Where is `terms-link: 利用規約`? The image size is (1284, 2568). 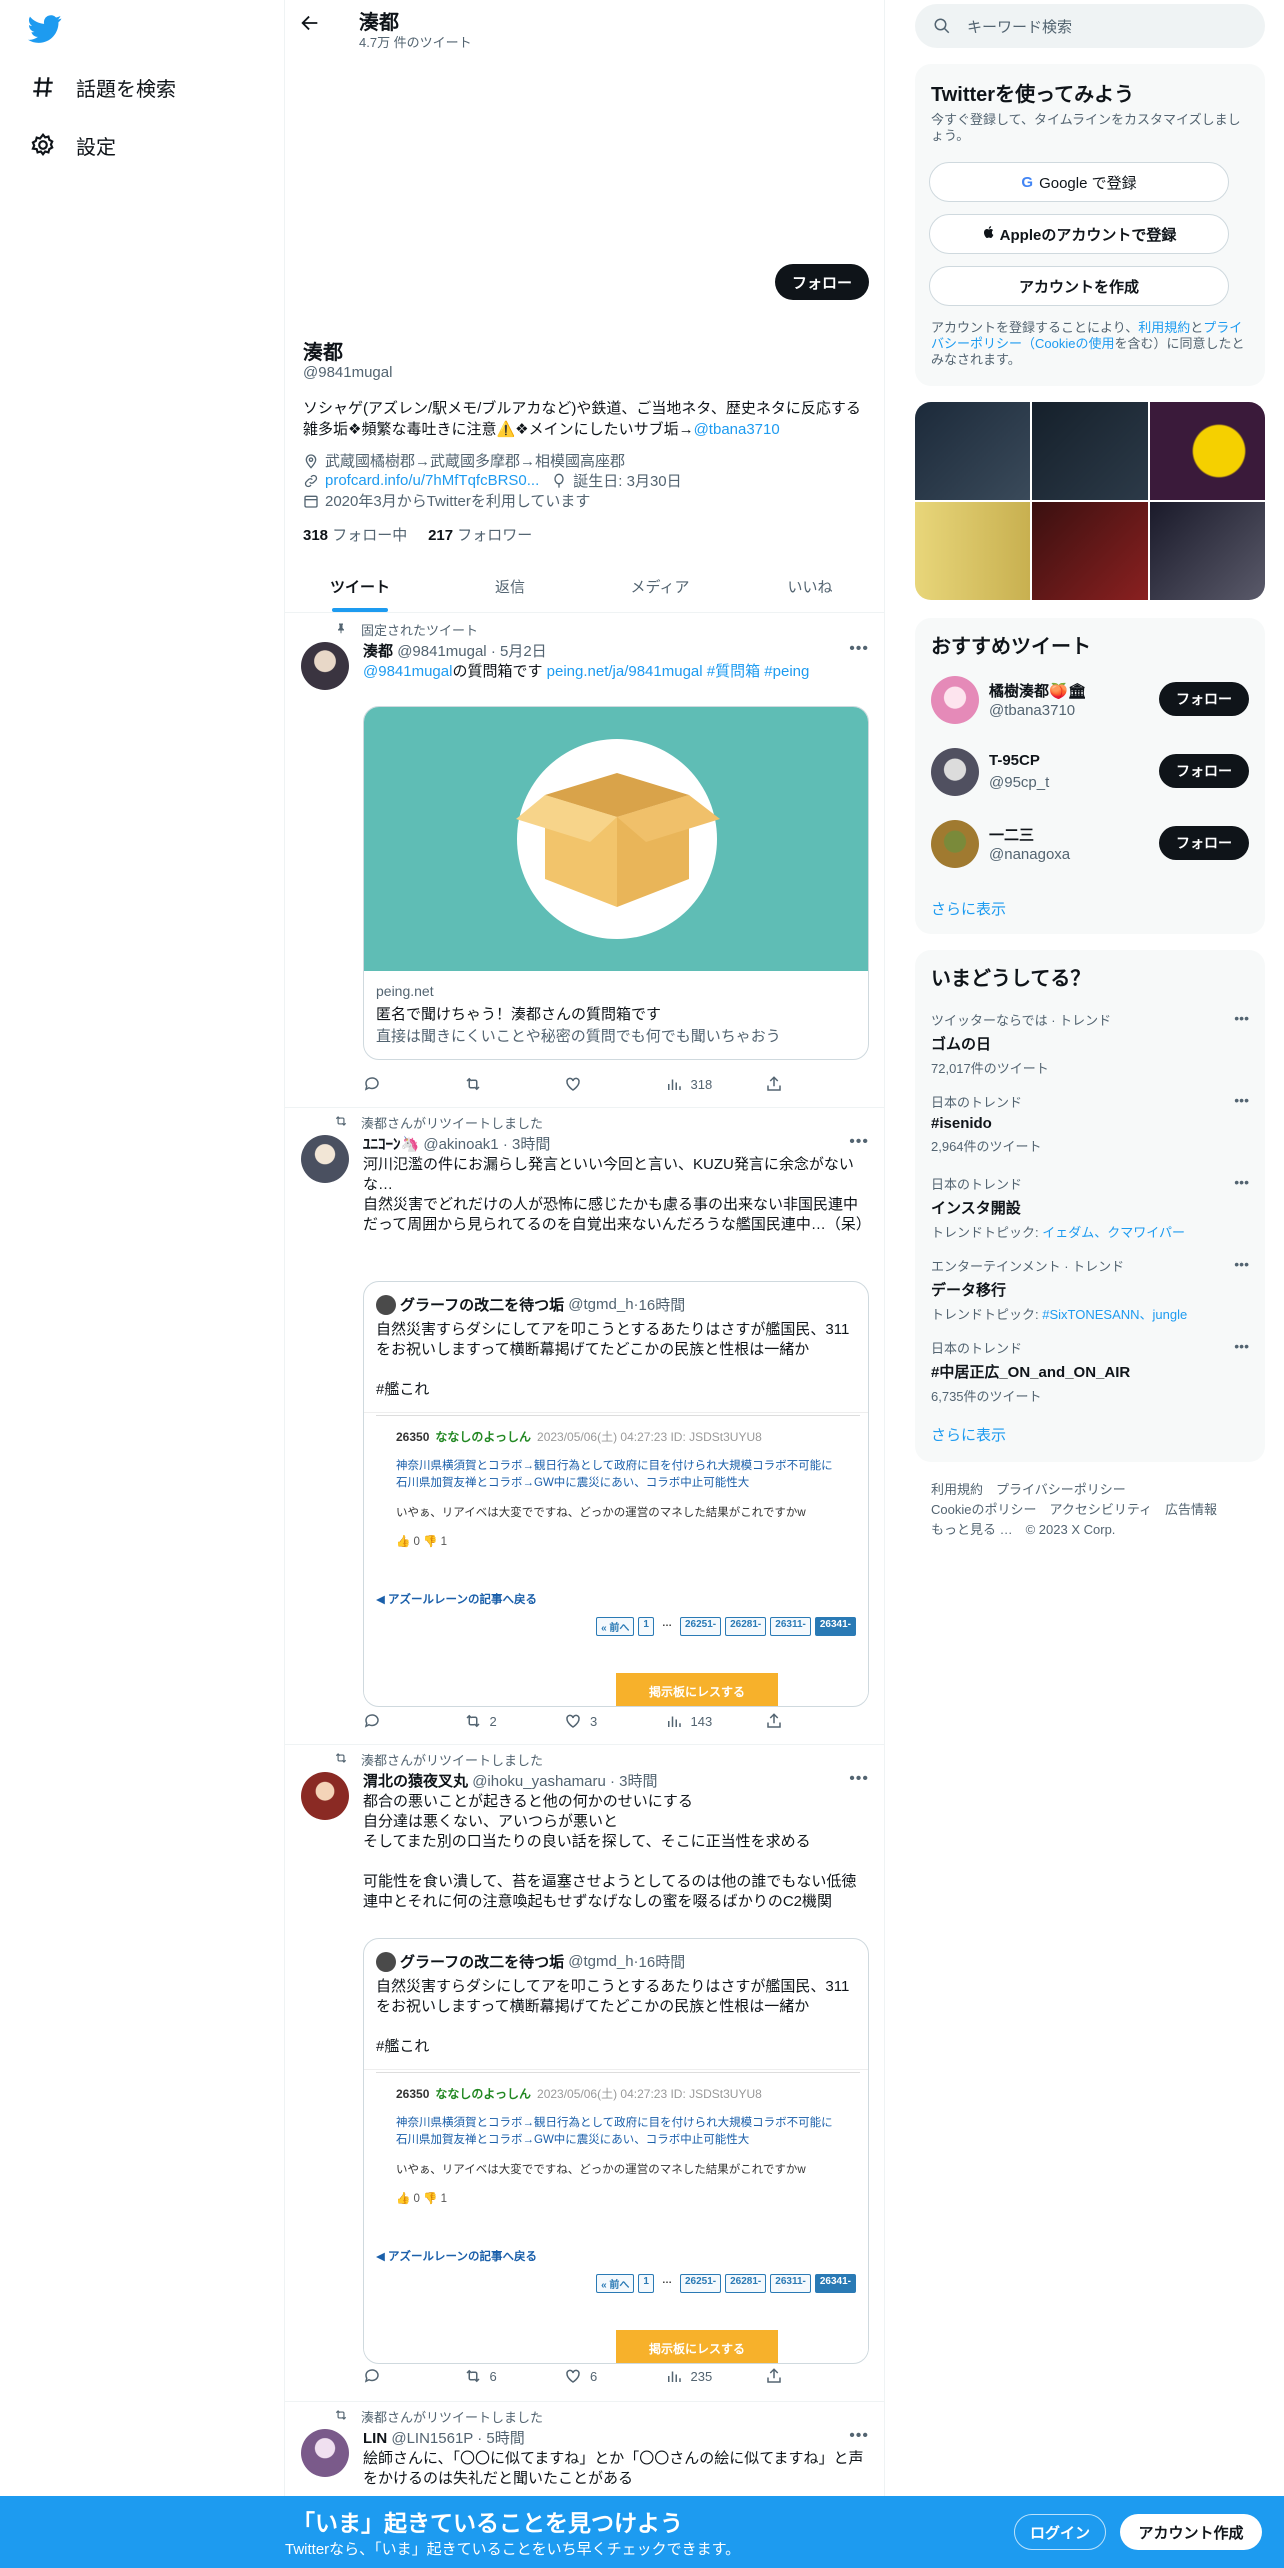
terms-link: 利用規約 is located at coordinates (1164, 327).